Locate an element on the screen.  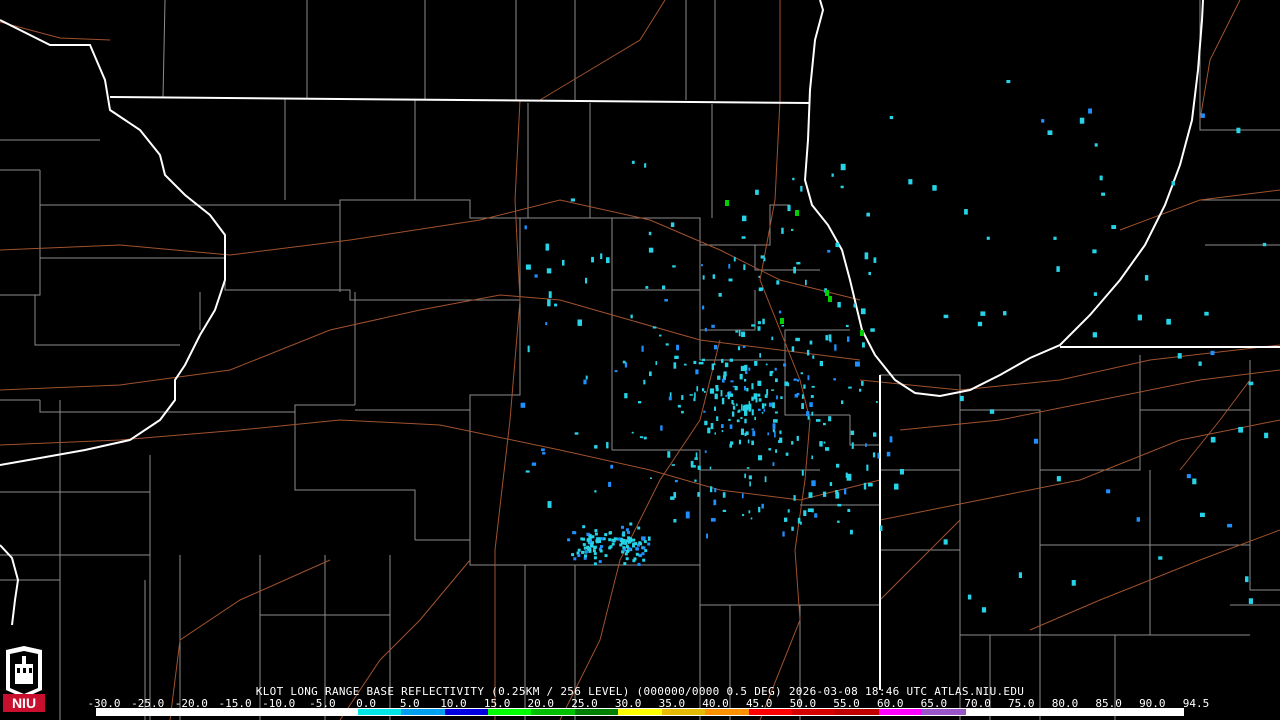
scale-label: 94.5 is located at coordinates (1196, 703).